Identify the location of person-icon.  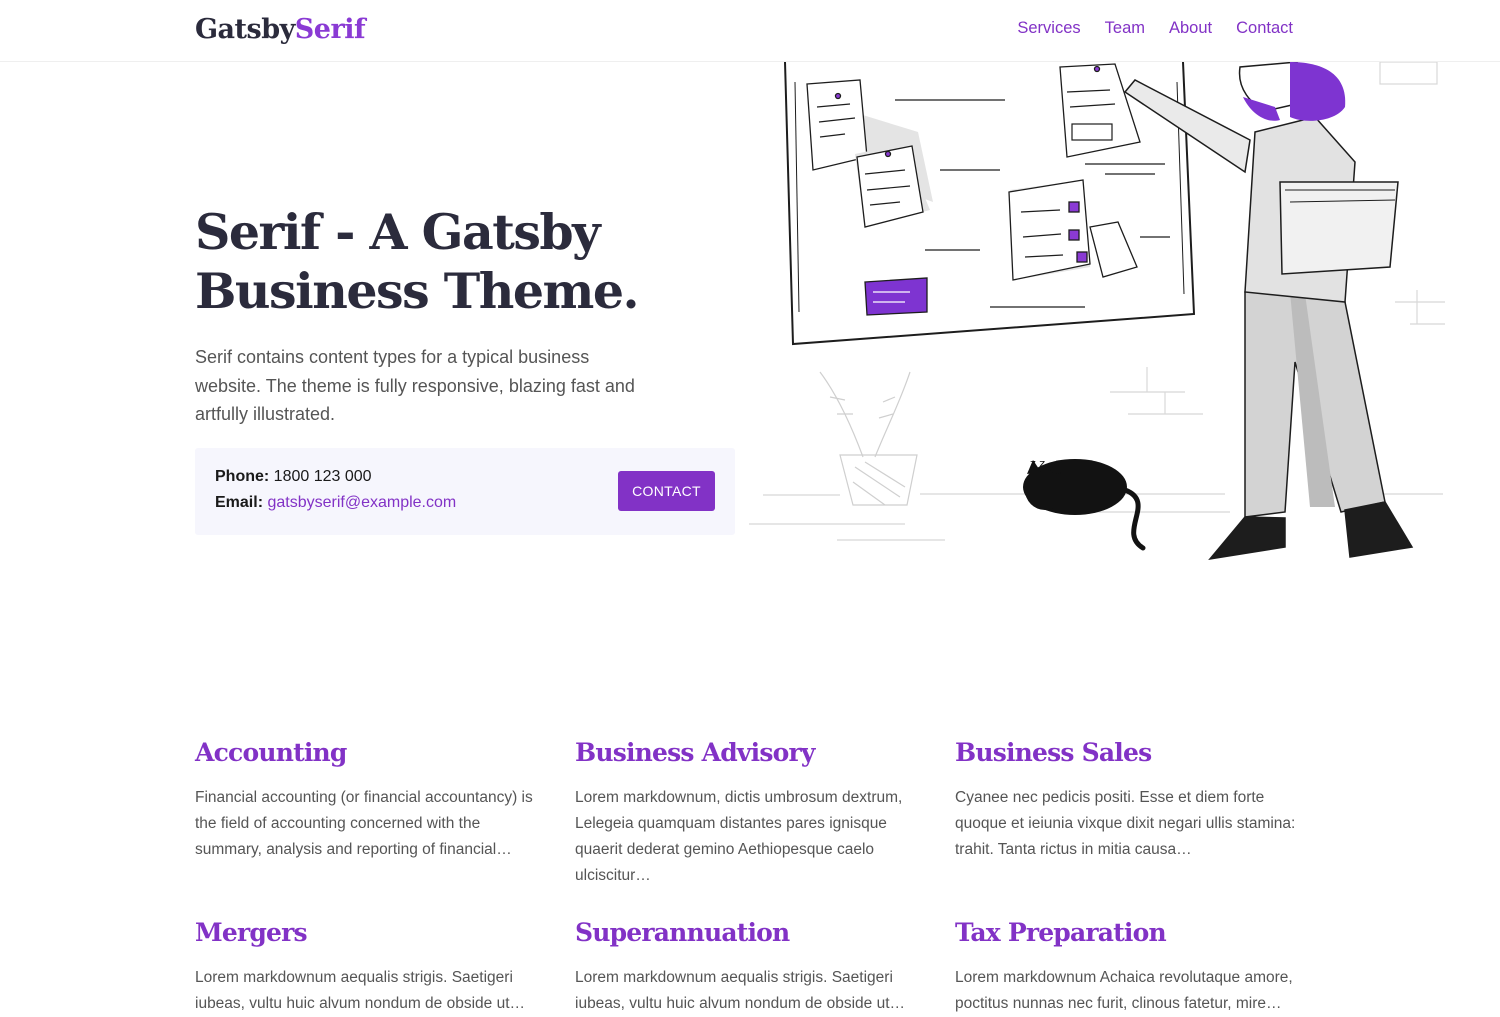
(1268, 311).